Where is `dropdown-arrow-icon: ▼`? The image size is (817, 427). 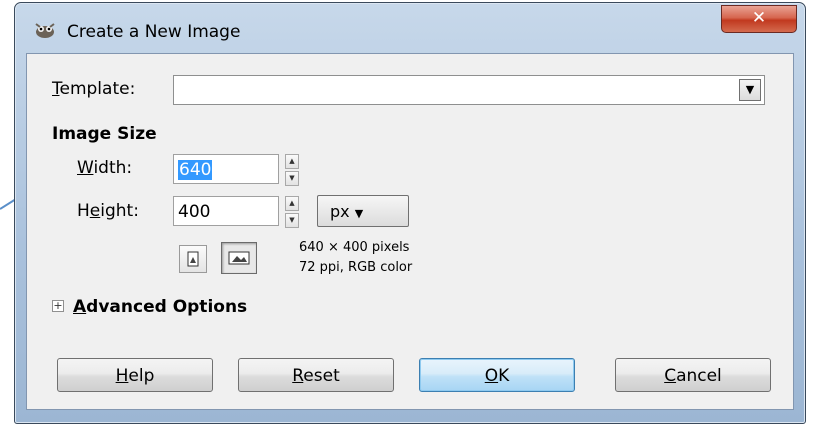
dropdown-arrow-icon: ▼ is located at coordinates (750, 90).